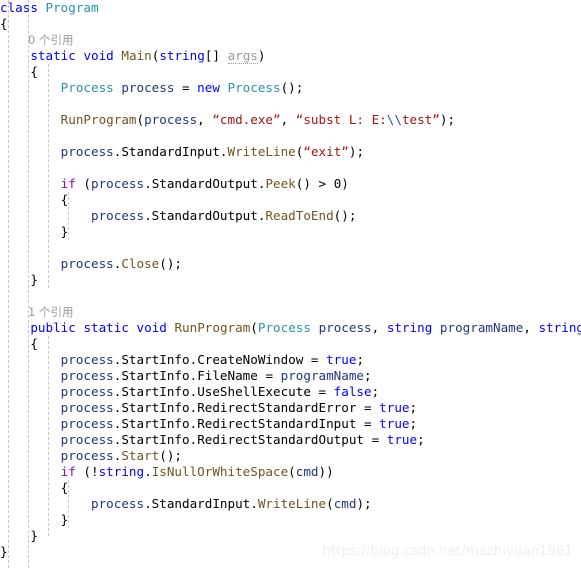 This screenshot has height=568, width=581. Describe the element at coordinates (352, 391) in the screenshot. I see `token-keyword-false: false` at that location.